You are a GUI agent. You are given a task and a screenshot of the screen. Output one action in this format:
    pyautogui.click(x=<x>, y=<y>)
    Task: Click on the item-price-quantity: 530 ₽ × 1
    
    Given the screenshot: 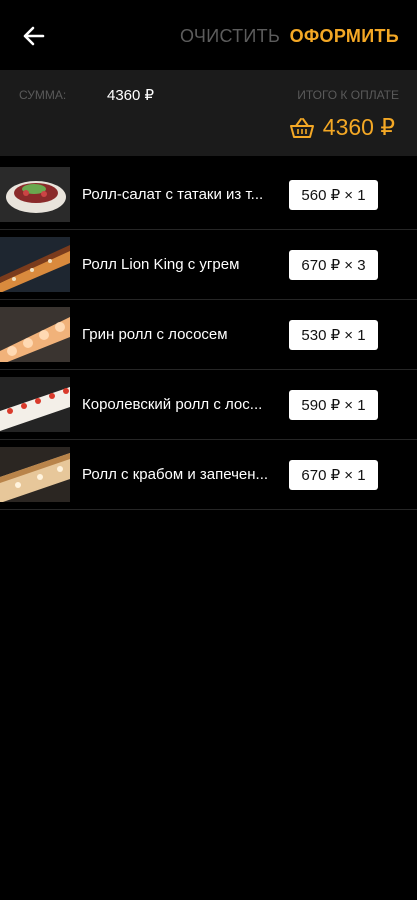 What is the action you would take?
    pyautogui.click(x=333, y=334)
    